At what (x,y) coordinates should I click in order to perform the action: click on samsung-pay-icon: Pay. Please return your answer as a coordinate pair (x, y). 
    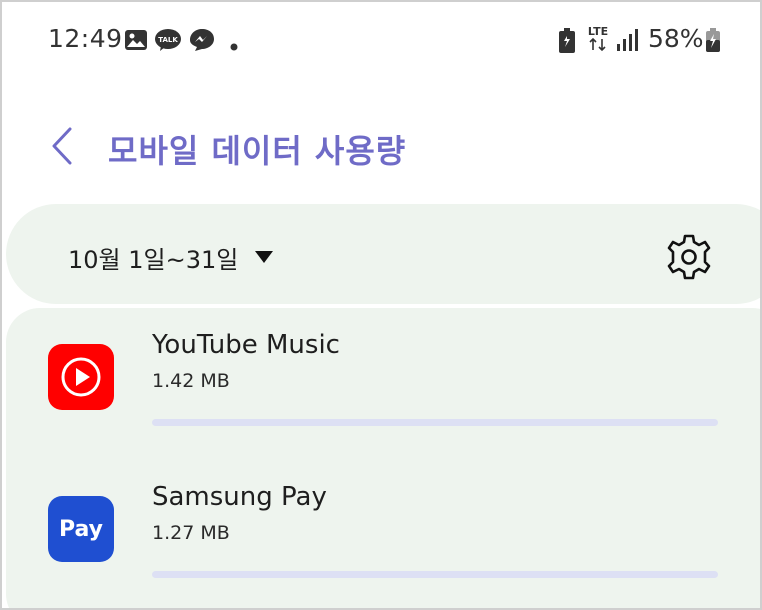
    Looking at the image, I should click on (81, 529).